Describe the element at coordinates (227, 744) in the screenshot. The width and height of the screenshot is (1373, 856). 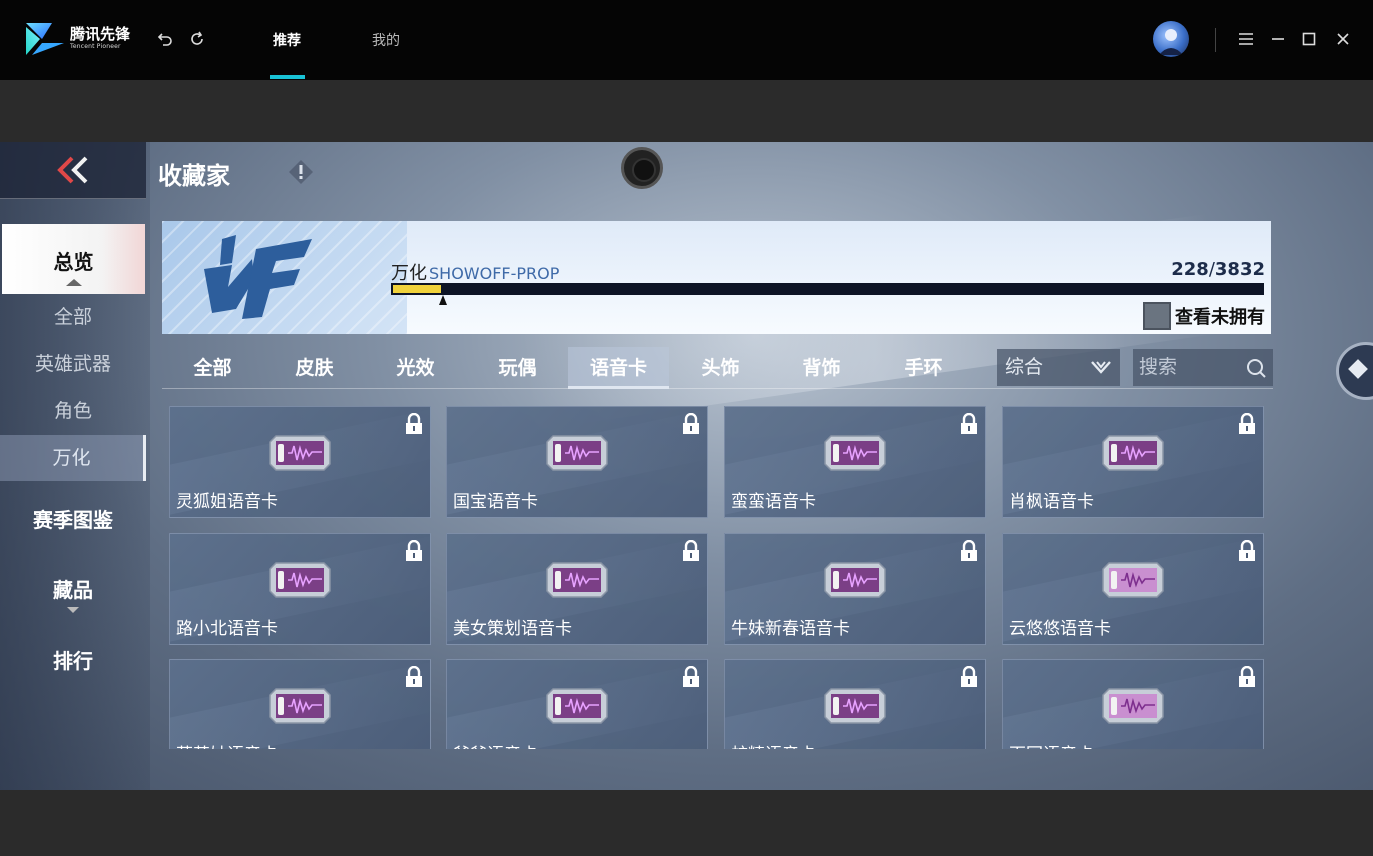
I see `voice-card-name: 落英姑语音卡` at that location.